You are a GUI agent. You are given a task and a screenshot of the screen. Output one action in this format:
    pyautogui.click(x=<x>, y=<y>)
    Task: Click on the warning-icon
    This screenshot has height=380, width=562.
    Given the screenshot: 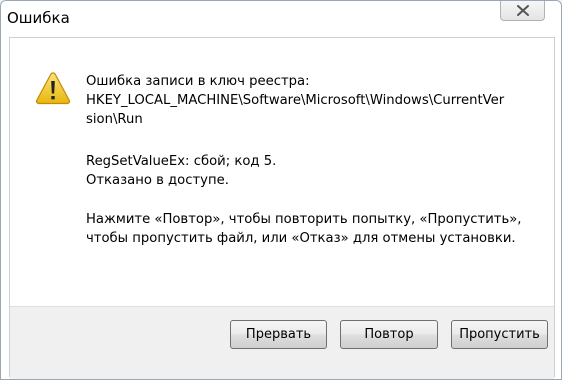 What is the action you would take?
    pyautogui.click(x=53, y=88)
    